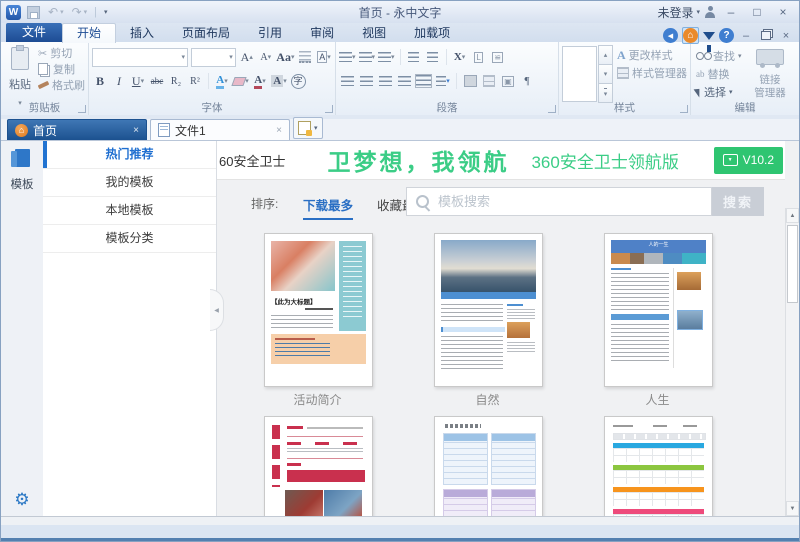 The width and height of the screenshot is (800, 542). I want to click on change-case-button: Aa ▾, so click(285, 57).